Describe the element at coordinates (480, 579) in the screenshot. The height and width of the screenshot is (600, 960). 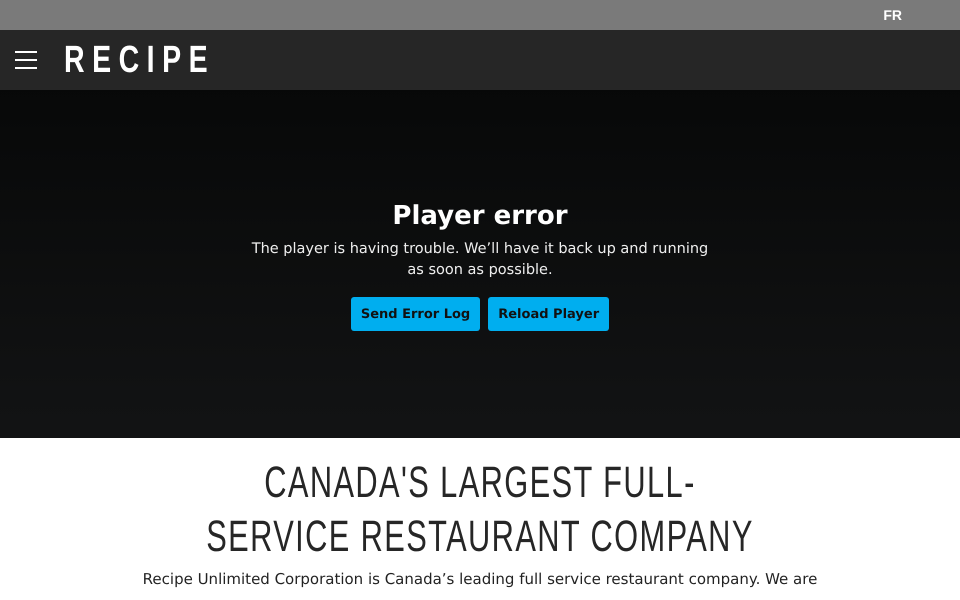
I see `intro-paragraph: Recipe Unlimited Corporation is Canada’s leading full service restaurant company. We are` at that location.